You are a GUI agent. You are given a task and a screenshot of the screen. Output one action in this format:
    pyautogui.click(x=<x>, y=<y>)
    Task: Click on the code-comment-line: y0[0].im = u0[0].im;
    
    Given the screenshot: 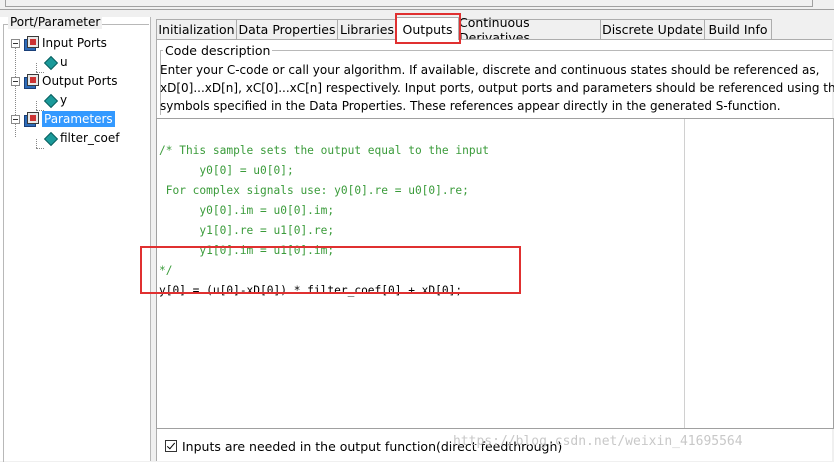 What is the action you would take?
    pyautogui.click(x=247, y=210)
    